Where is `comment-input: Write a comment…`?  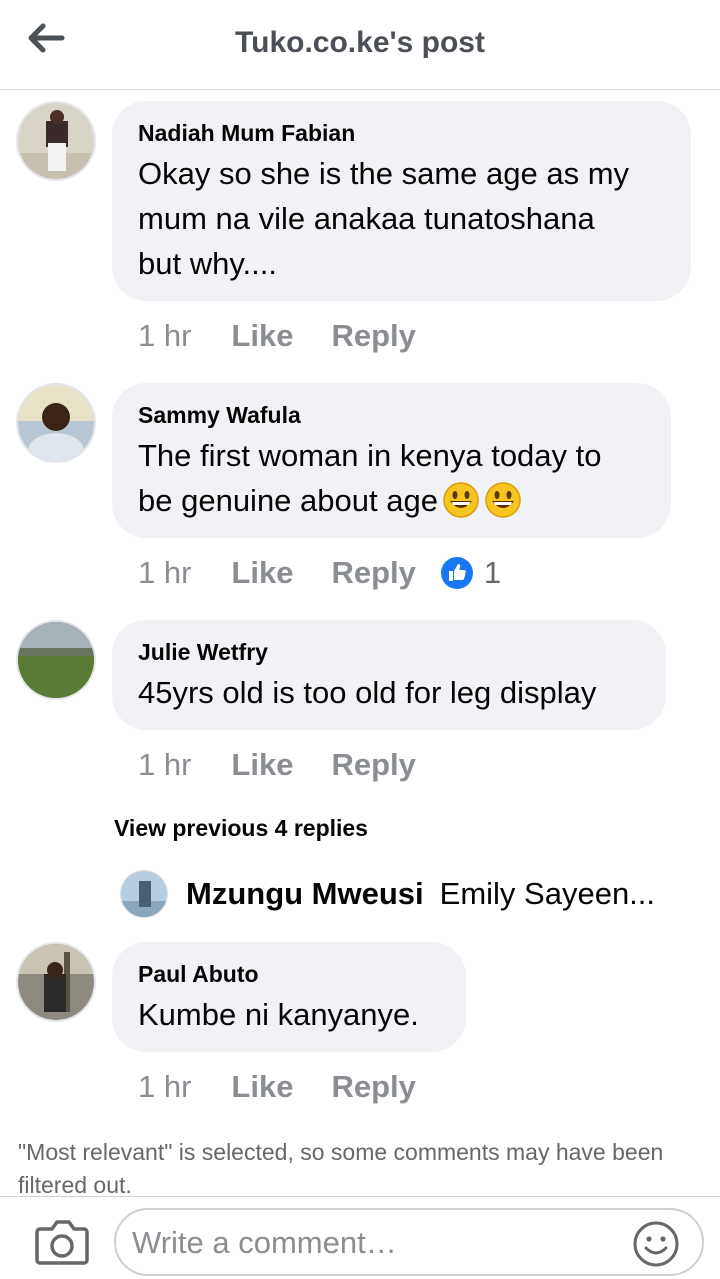 comment-input: Write a comment… is located at coordinates (409, 1242).